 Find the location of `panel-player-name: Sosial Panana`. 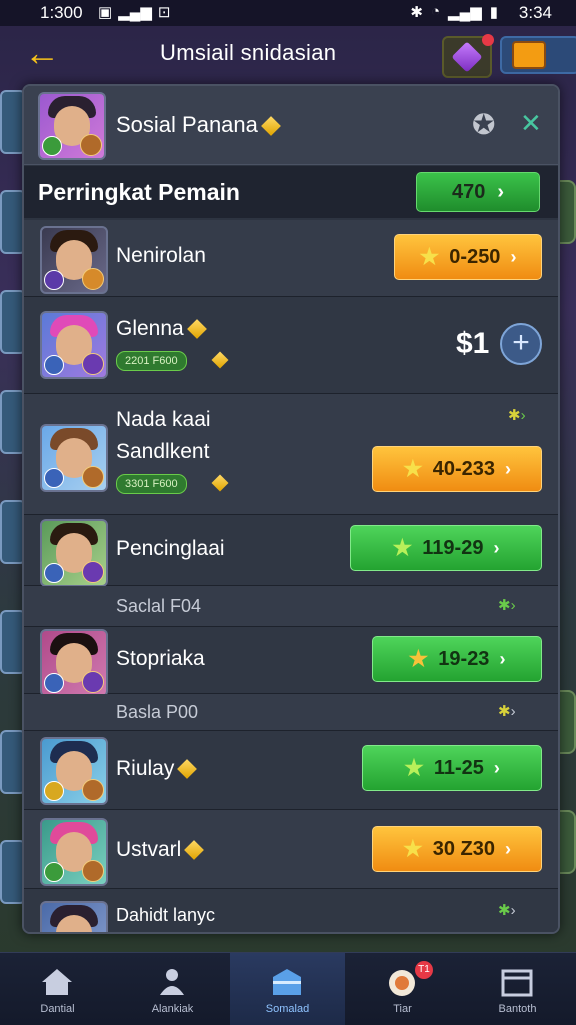

panel-player-name: Sosial Panana is located at coordinates (198, 125).